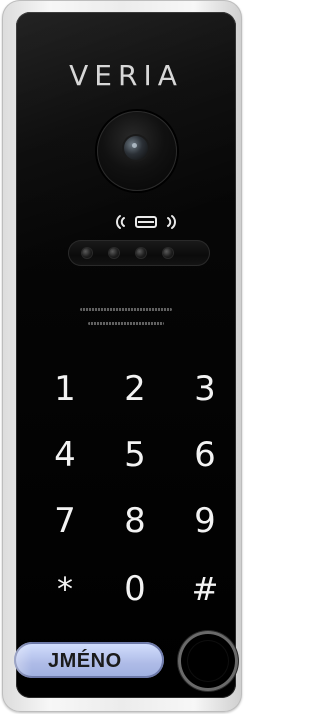 The width and height of the screenshot is (320, 714). Describe the element at coordinates (135, 521) in the screenshot. I see `key-8: 8` at that location.